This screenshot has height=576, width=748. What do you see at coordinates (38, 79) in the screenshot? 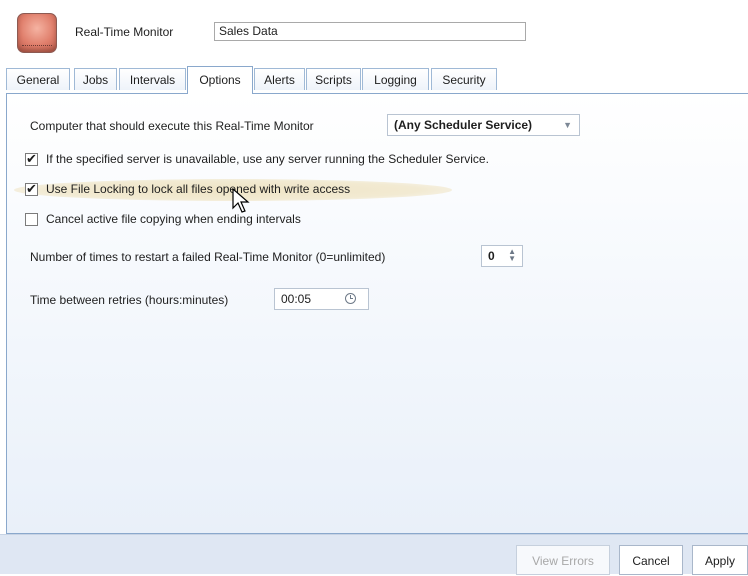
I see `tab-general: General` at bounding box center [38, 79].